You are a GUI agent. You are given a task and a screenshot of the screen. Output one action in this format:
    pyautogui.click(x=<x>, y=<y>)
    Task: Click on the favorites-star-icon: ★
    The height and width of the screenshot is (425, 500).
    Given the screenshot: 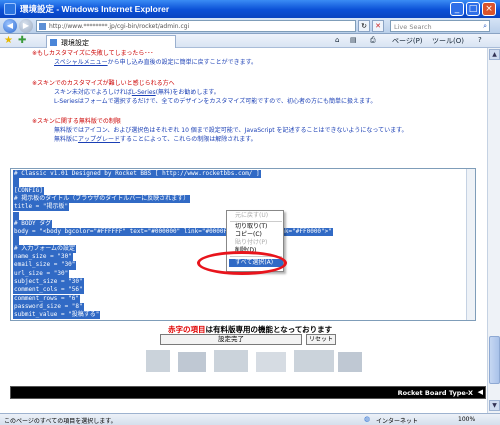 What is the action you would take?
    pyautogui.click(x=8, y=40)
    